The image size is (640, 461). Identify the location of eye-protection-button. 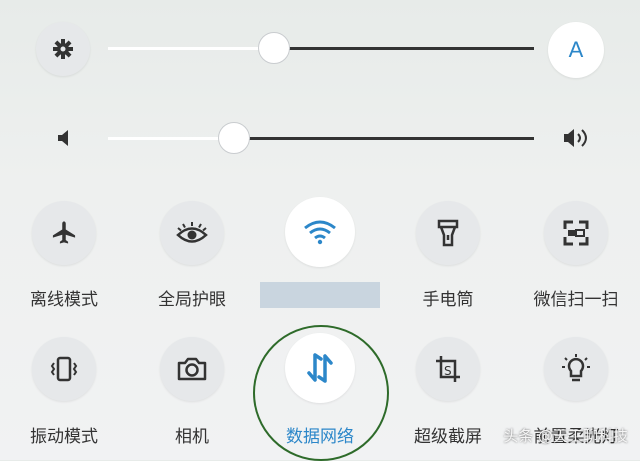
(192, 233).